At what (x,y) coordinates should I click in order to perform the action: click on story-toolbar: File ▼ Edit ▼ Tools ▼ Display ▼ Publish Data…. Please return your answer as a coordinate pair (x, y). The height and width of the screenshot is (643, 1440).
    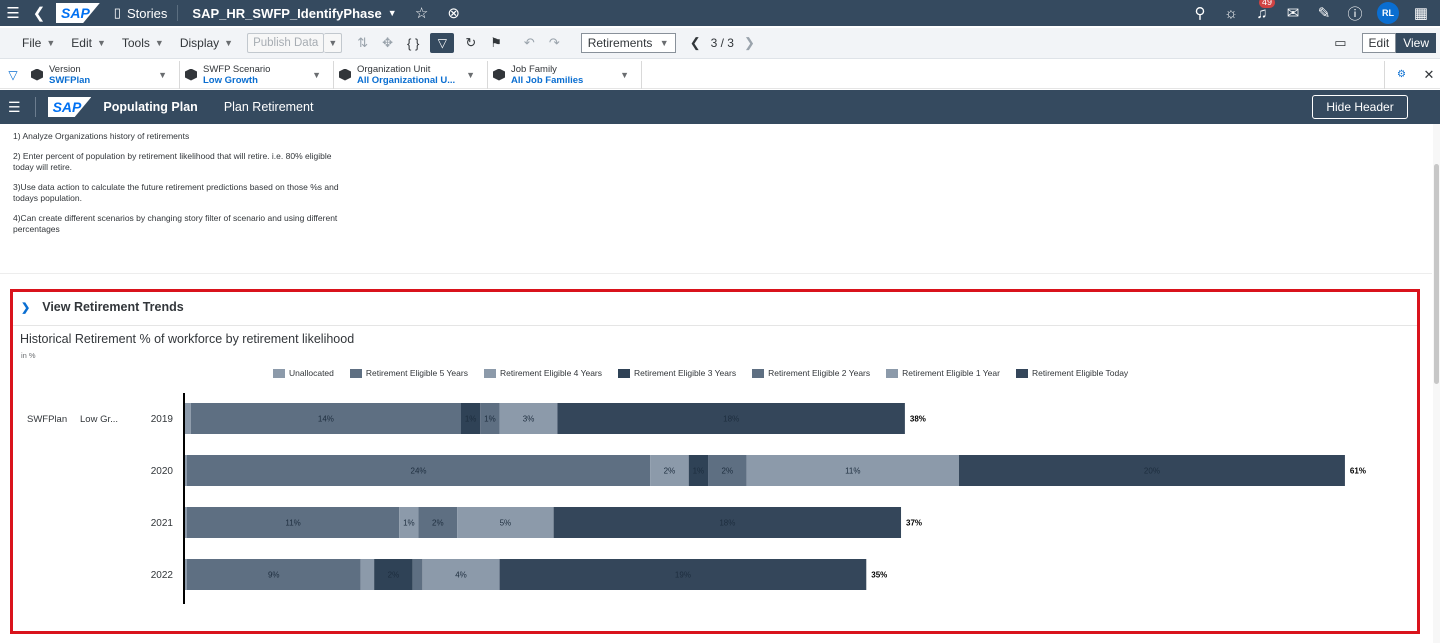
    Looking at the image, I should click on (720, 43).